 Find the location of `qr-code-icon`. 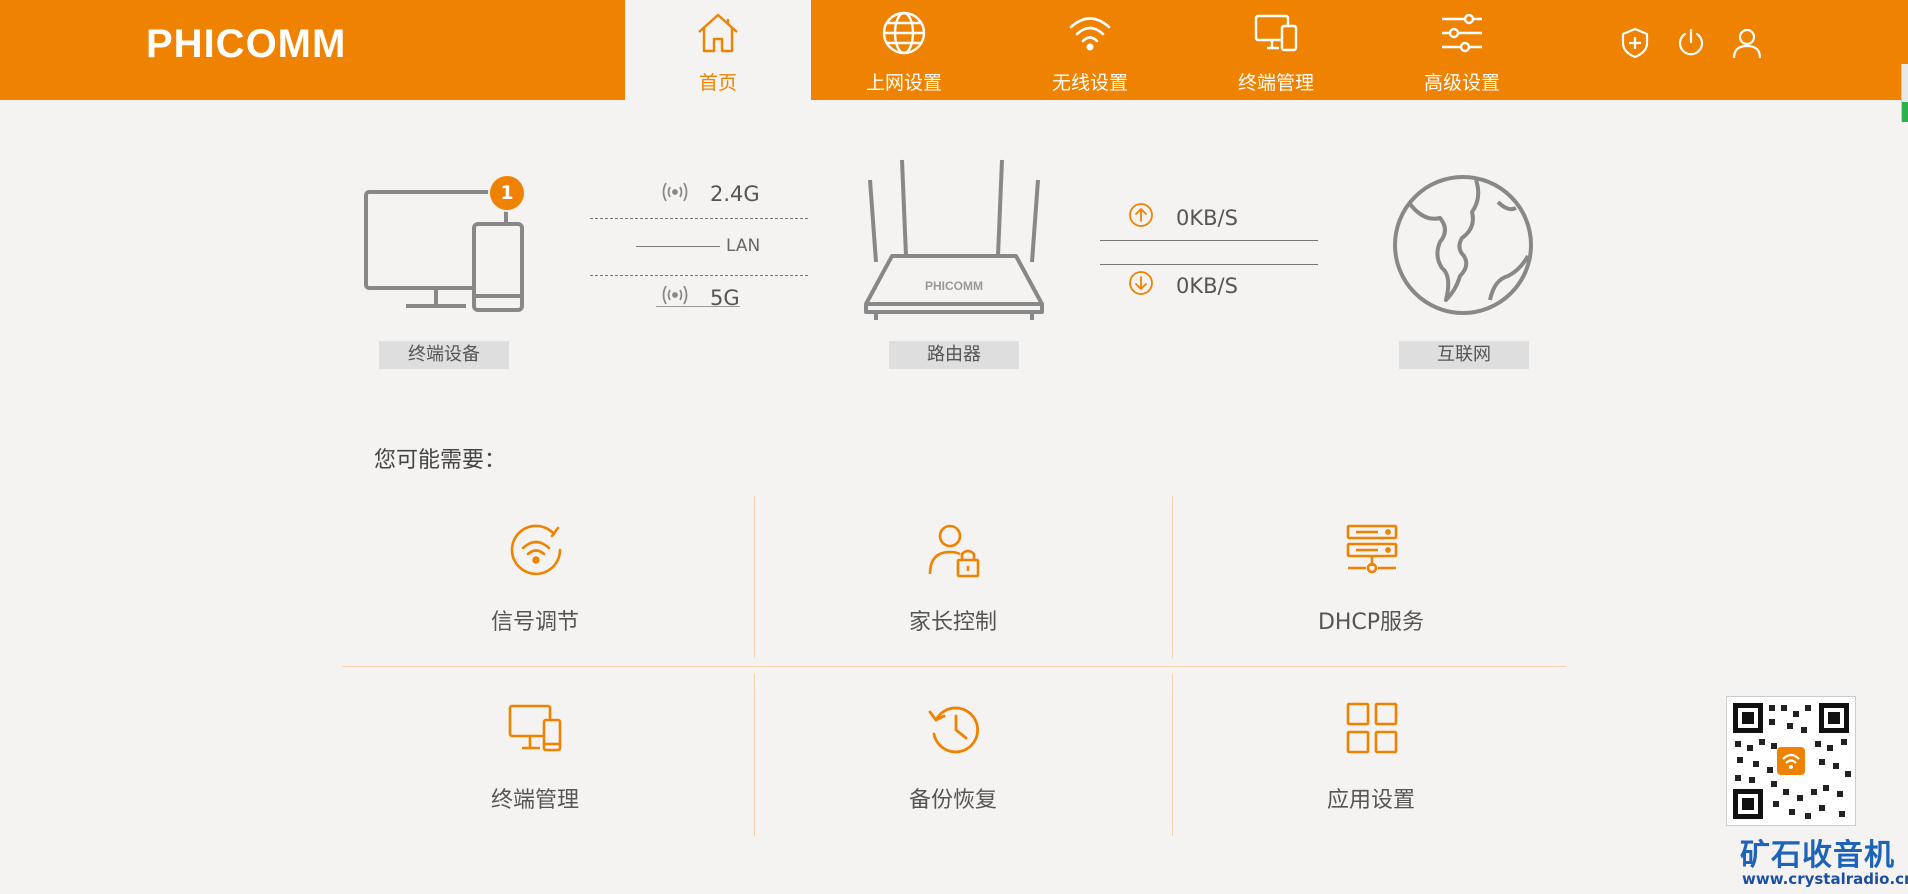

qr-code-icon is located at coordinates (1791, 761).